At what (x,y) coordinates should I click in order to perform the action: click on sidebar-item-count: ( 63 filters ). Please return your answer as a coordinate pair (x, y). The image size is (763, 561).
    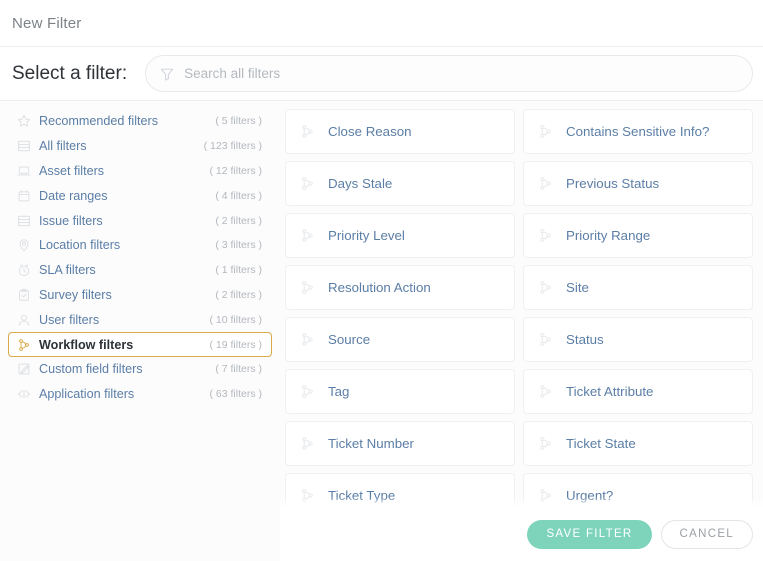
    Looking at the image, I should click on (235, 394).